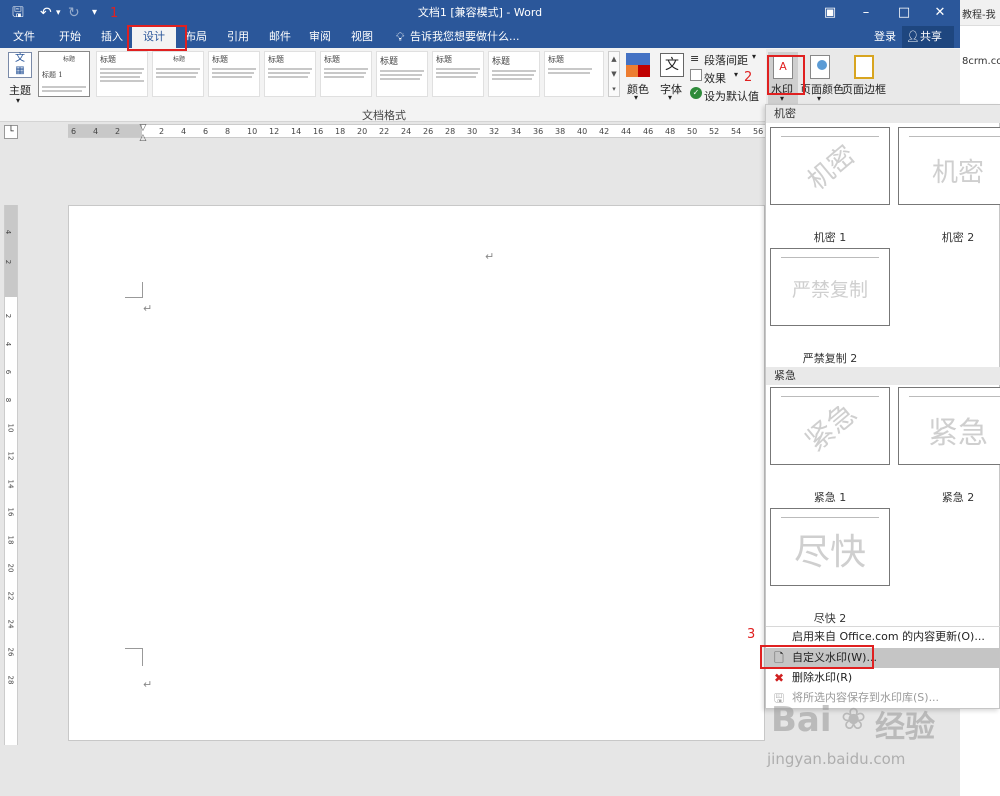 The width and height of the screenshot is (1000, 796). Describe the element at coordinates (940, 13) in the screenshot. I see `close-button: ✕` at that location.